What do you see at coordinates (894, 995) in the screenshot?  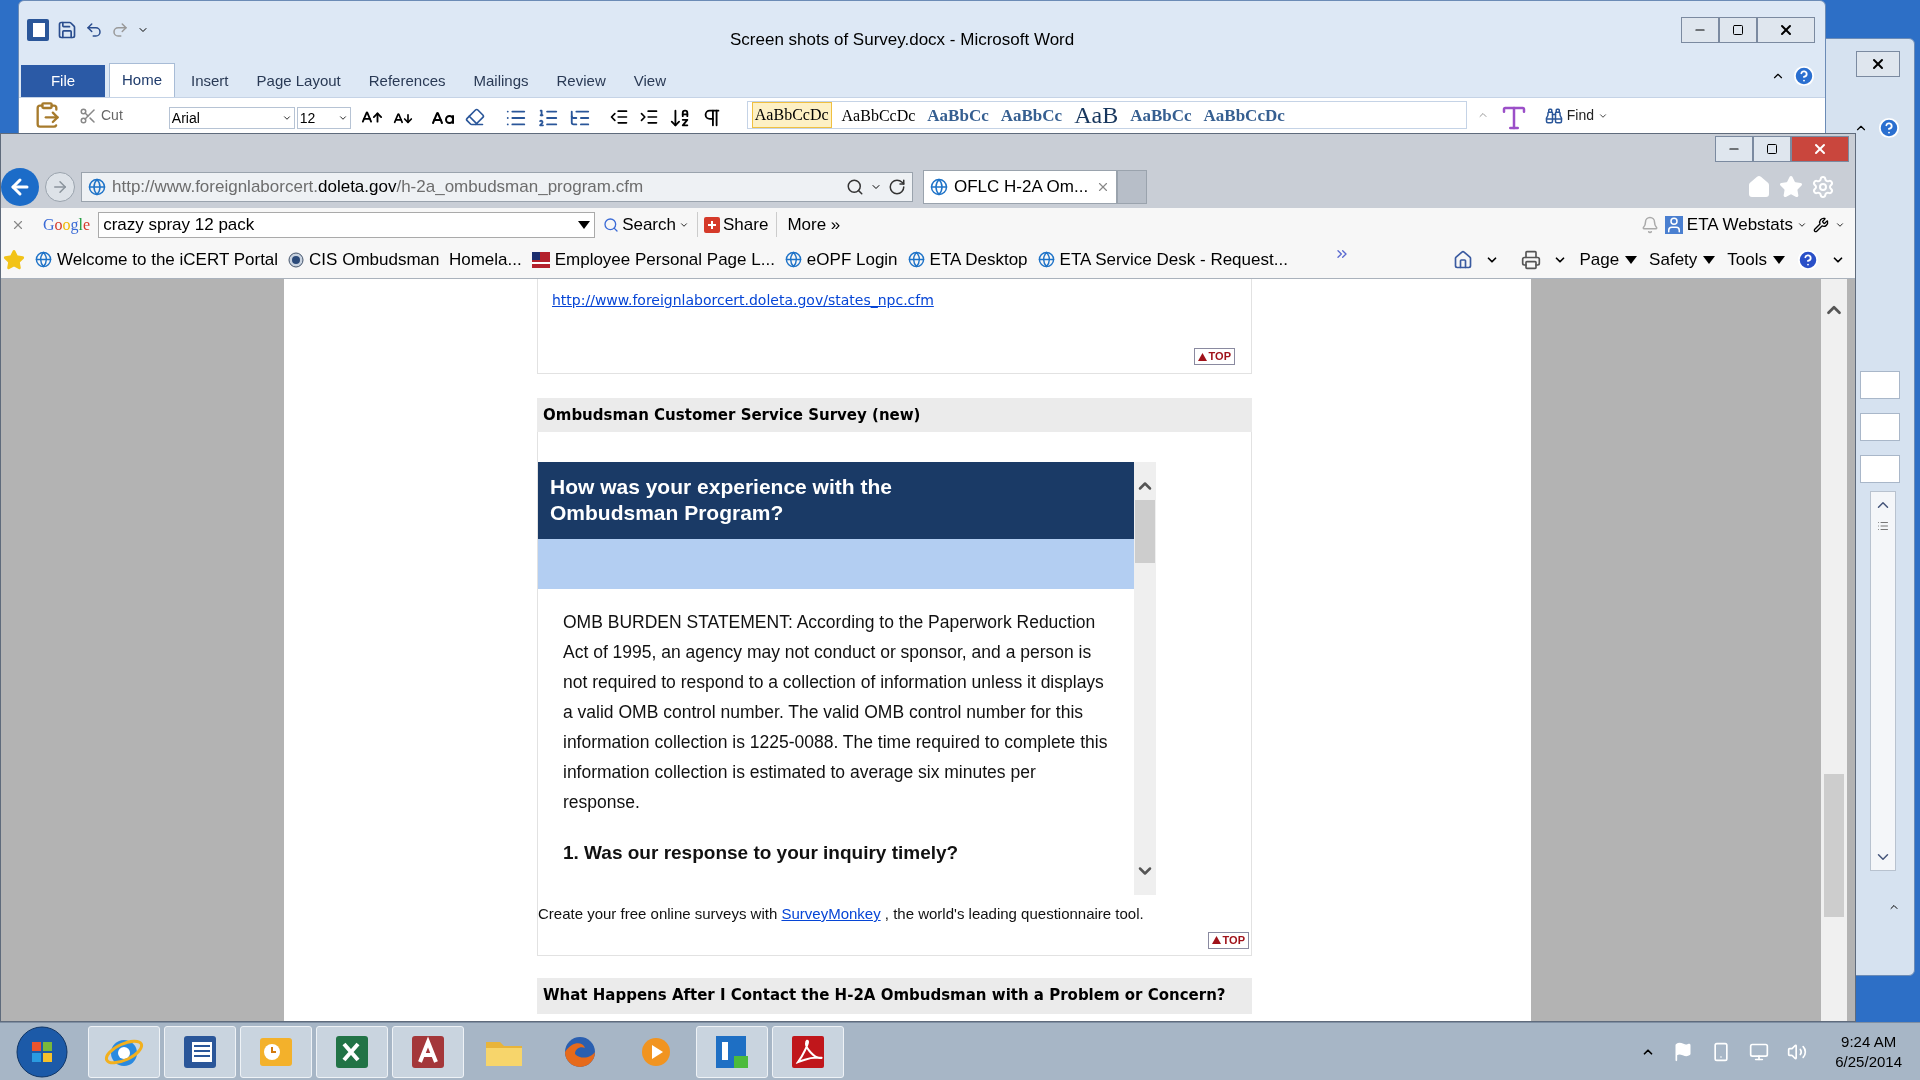 I see `section-heading: What Happens After I Contact the H-2A Ombudsman with a Problem or Concern?` at bounding box center [894, 995].